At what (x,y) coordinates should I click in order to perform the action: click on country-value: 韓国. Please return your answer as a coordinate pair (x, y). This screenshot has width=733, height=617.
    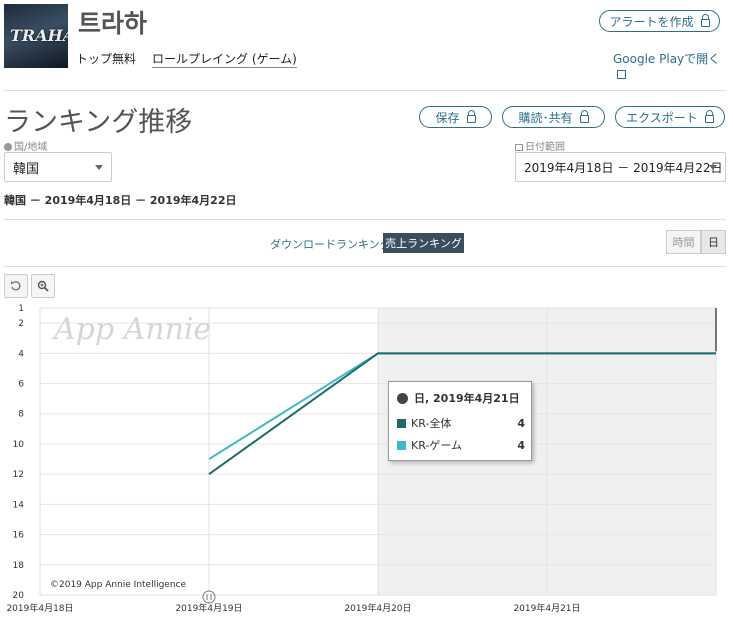
    Looking at the image, I should click on (26, 169).